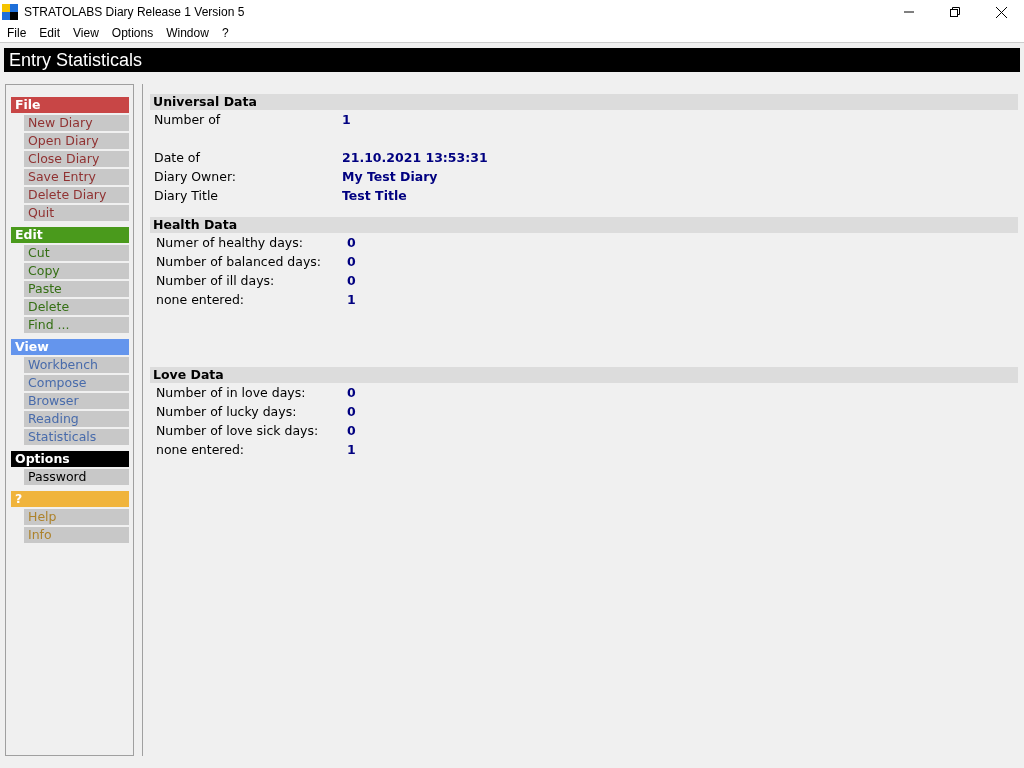 The height and width of the screenshot is (768, 1024). Describe the element at coordinates (196, 176) in the screenshot. I see `field-label: Diary Owner:` at that location.